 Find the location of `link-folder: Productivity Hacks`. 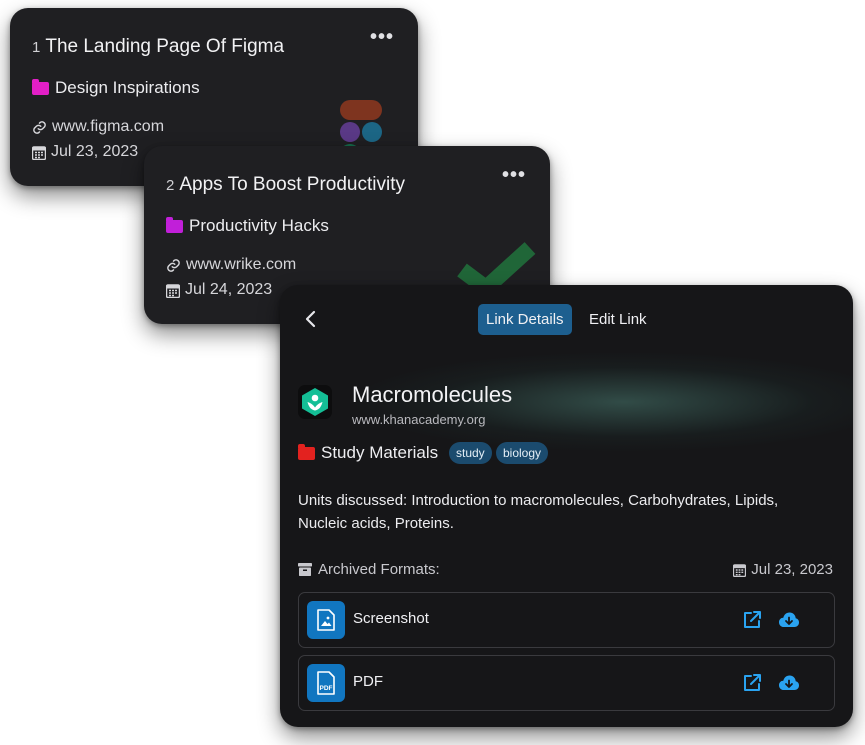

link-folder: Productivity Hacks is located at coordinates (247, 226).